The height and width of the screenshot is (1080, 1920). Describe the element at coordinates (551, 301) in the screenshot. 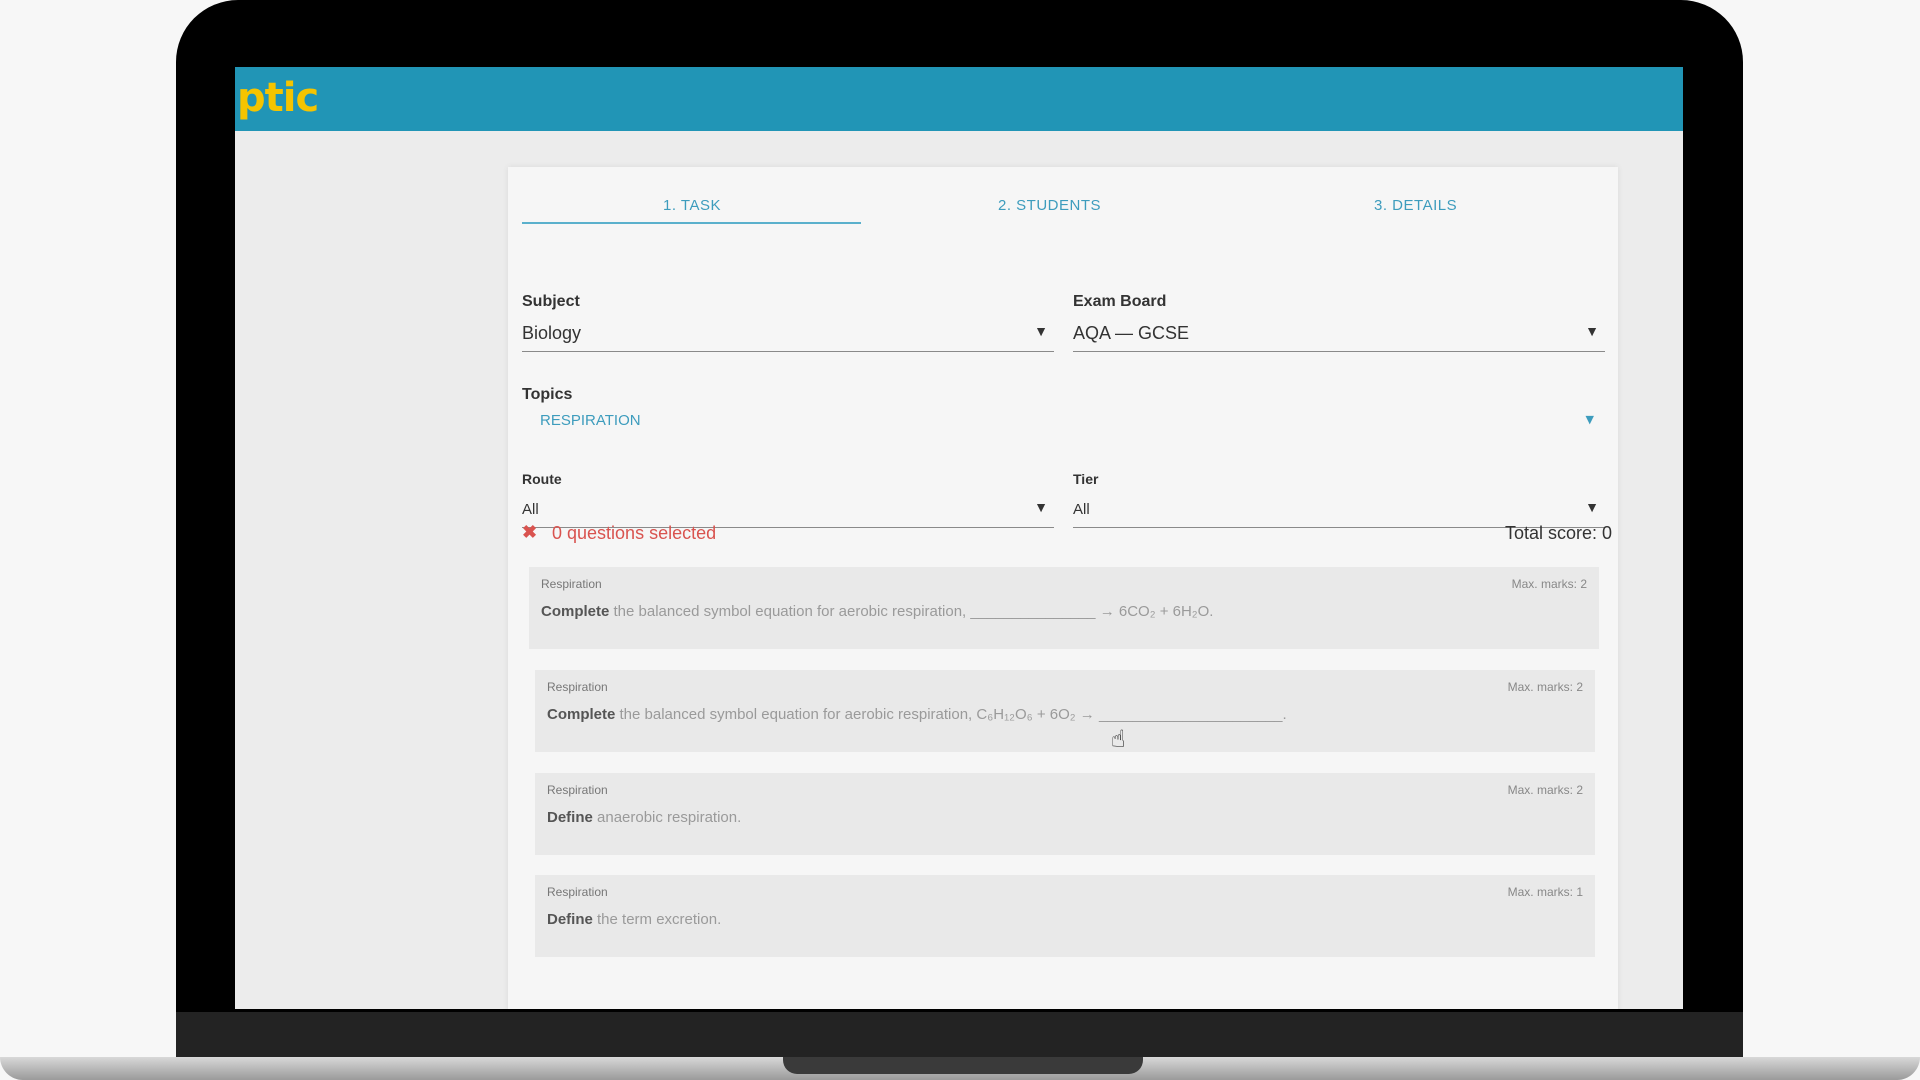

I see `subject-label: Subject` at that location.